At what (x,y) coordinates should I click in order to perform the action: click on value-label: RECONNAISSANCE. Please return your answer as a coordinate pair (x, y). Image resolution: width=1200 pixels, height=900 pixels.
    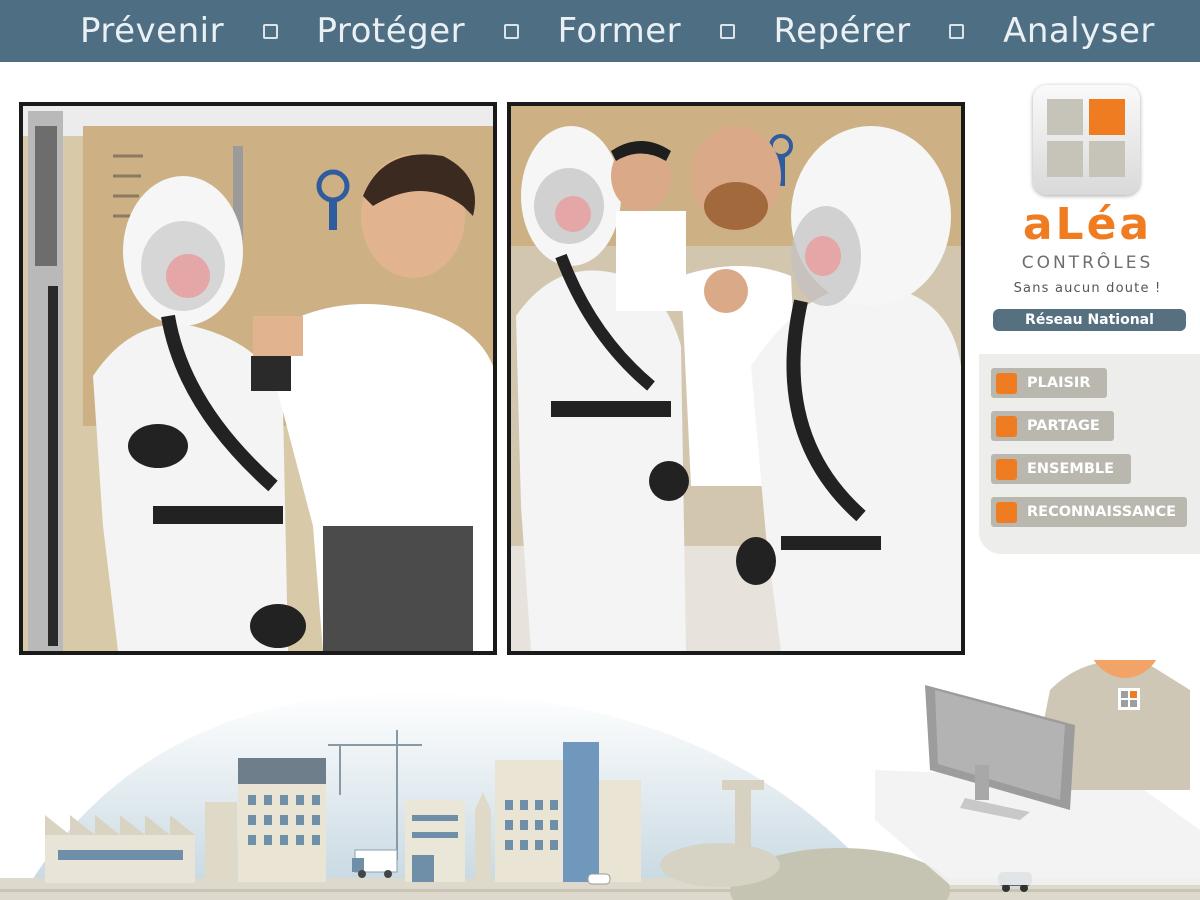
    Looking at the image, I should click on (1102, 512).